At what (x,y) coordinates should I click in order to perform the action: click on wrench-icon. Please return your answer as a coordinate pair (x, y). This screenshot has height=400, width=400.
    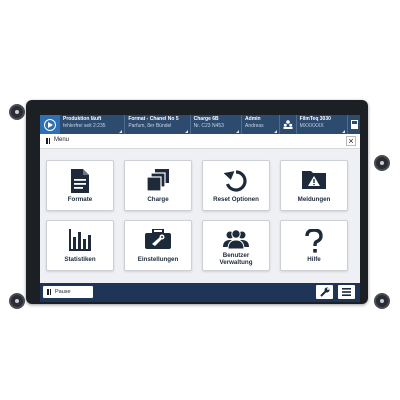
    Looking at the image, I should click on (324, 292).